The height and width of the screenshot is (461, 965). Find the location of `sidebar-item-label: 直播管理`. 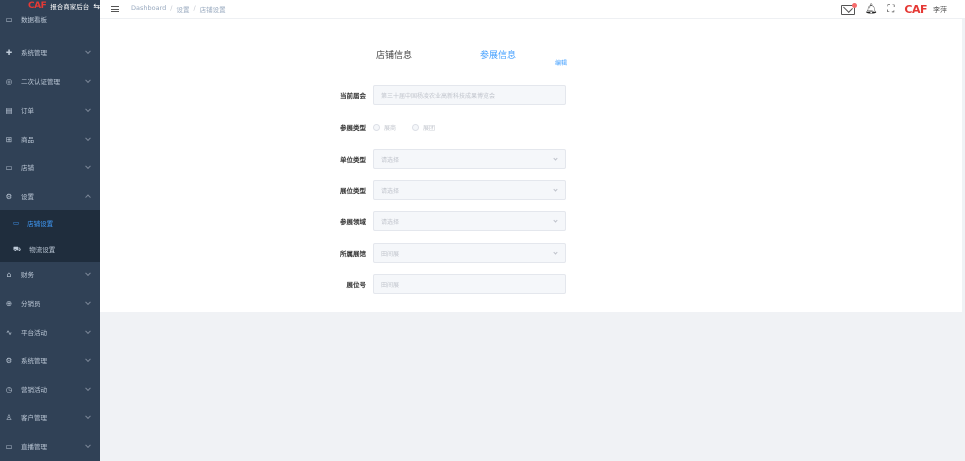

sidebar-item-label: 直播管理 is located at coordinates (34, 447).